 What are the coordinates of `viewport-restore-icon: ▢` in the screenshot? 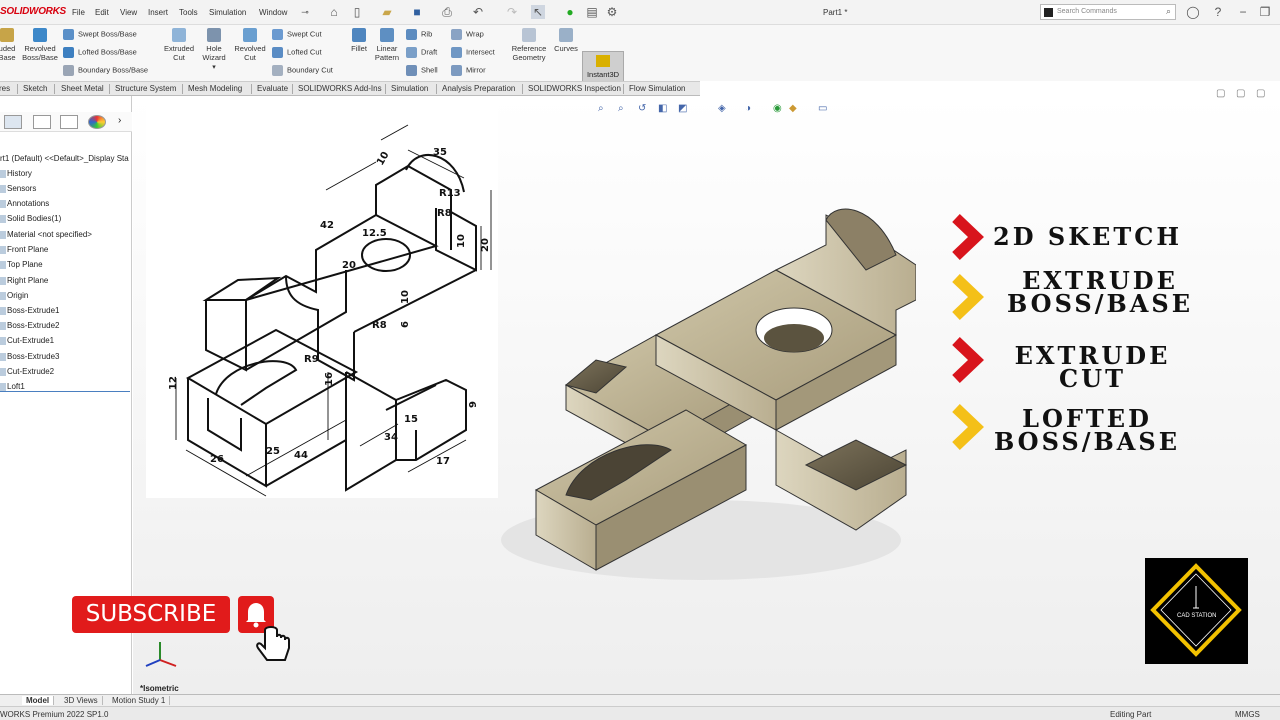 It's located at (1240, 93).